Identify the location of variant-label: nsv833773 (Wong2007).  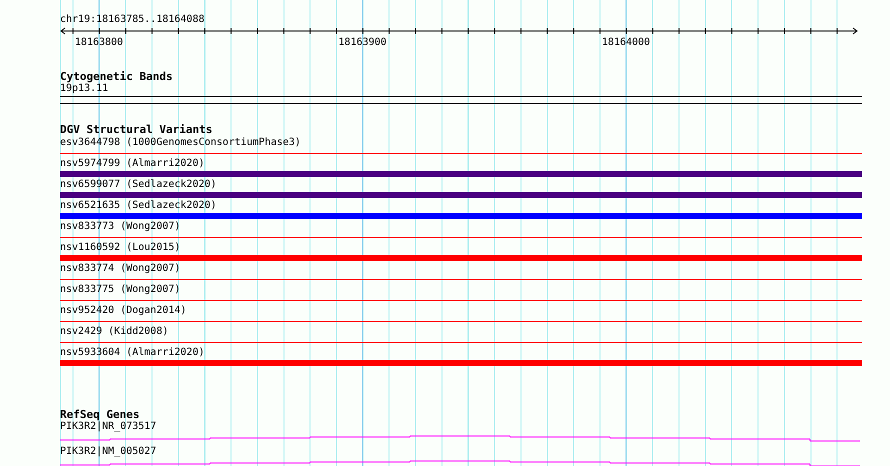
(121, 226).